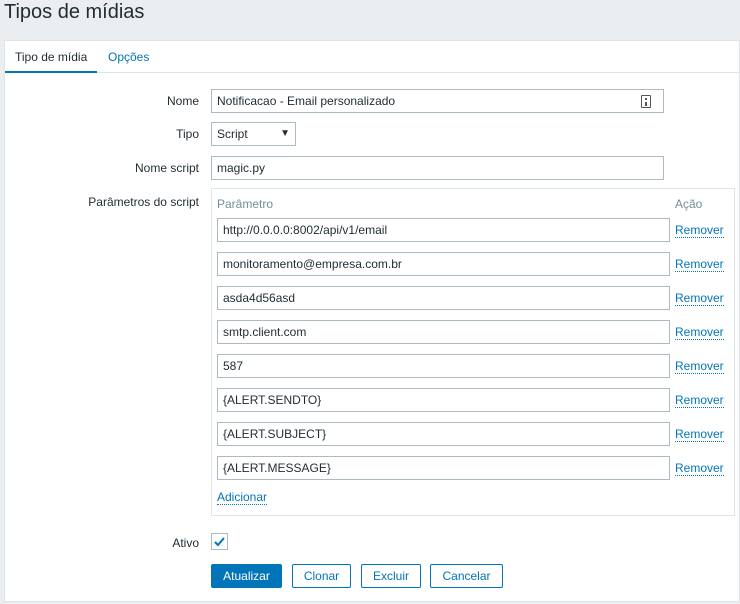  Describe the element at coordinates (74, 12) in the screenshot. I see `page-title: Tipos de mídias` at that location.